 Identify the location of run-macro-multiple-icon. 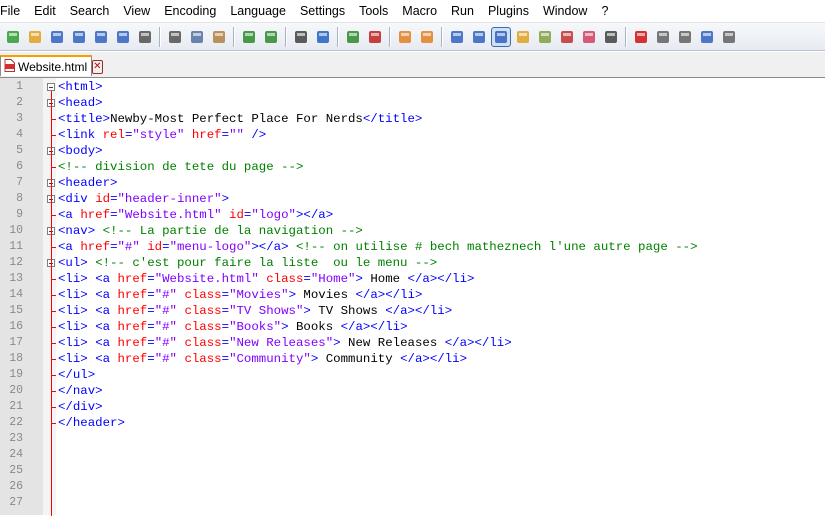
(707, 37).